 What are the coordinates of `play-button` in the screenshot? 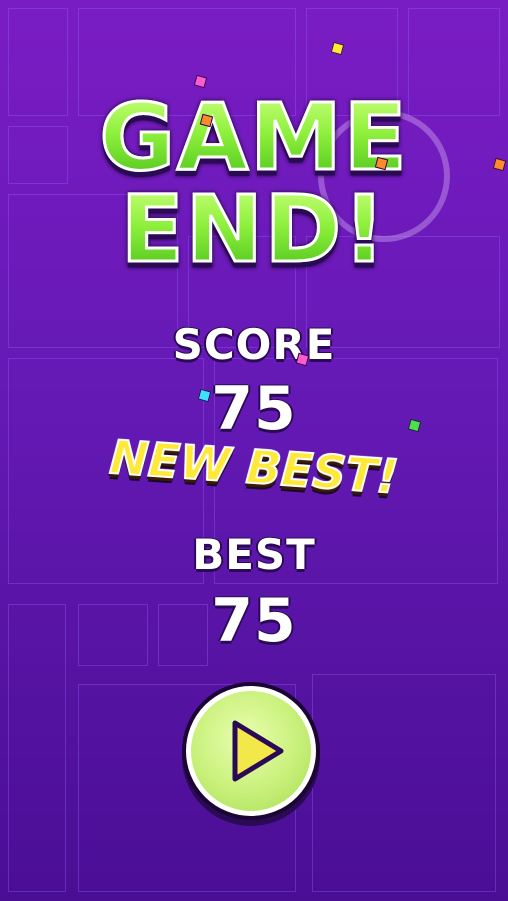 It's located at (251, 751).